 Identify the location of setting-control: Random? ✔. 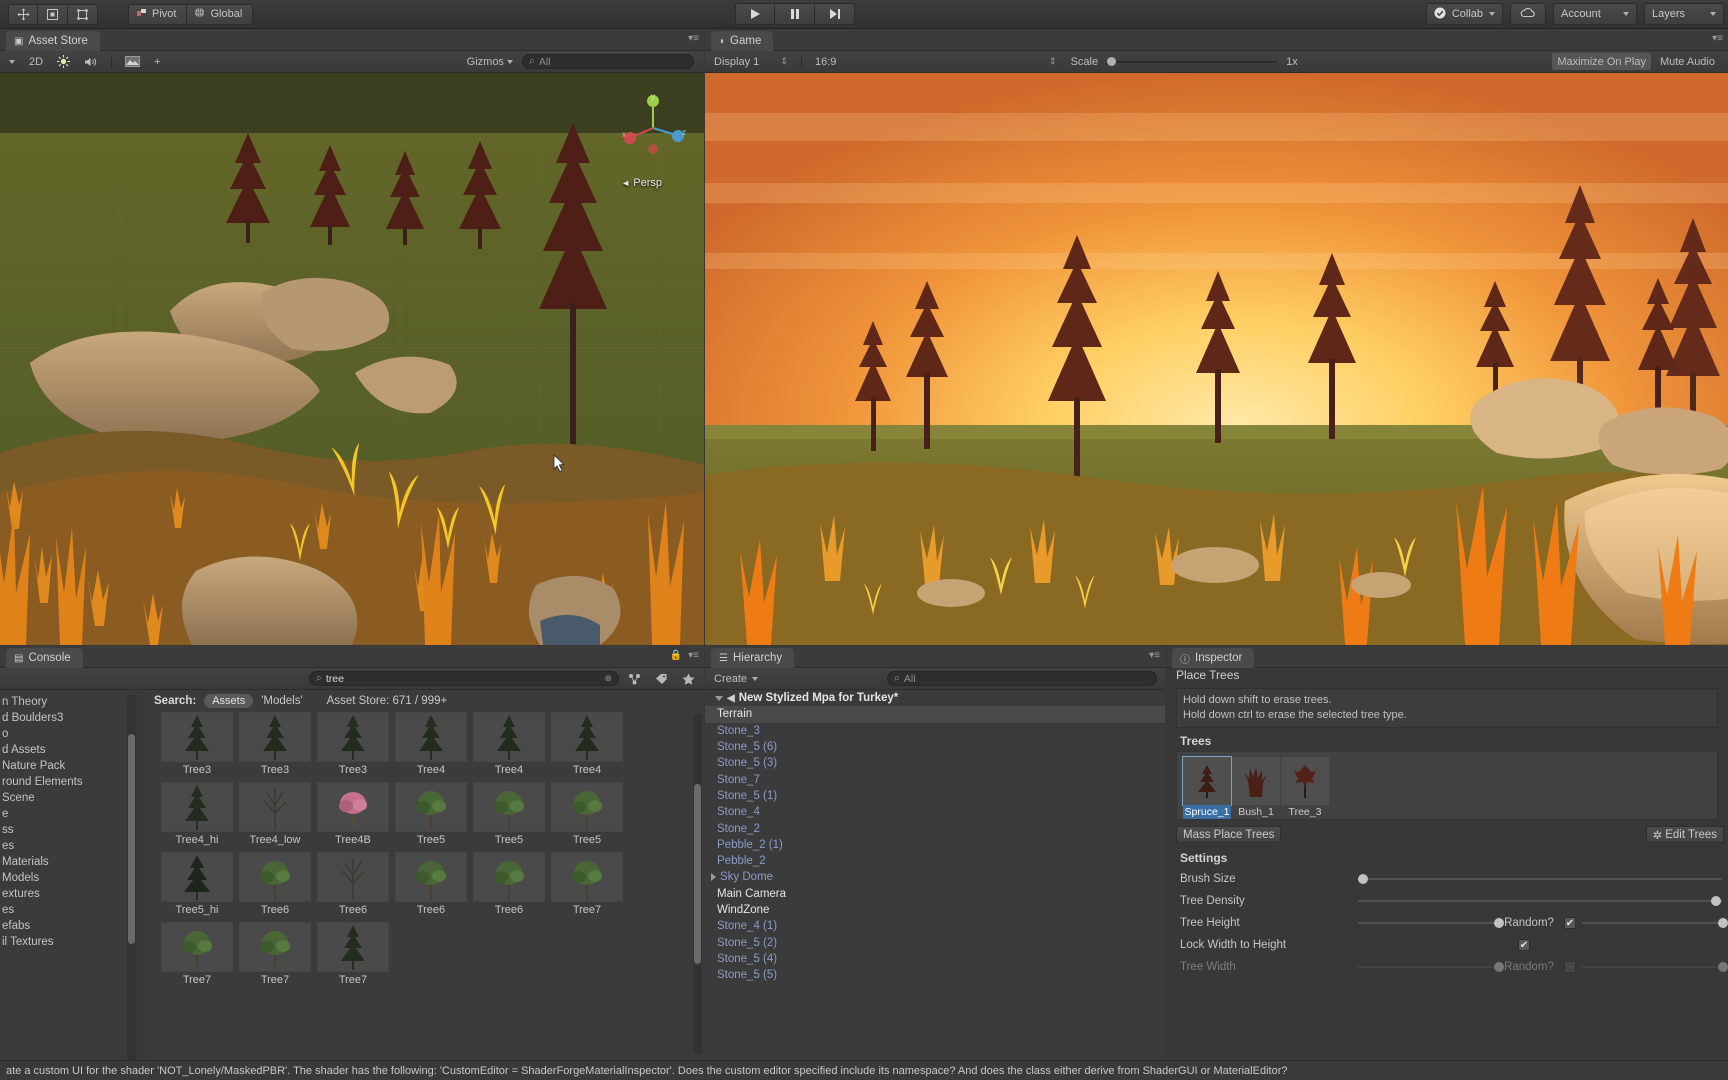
(1543, 923).